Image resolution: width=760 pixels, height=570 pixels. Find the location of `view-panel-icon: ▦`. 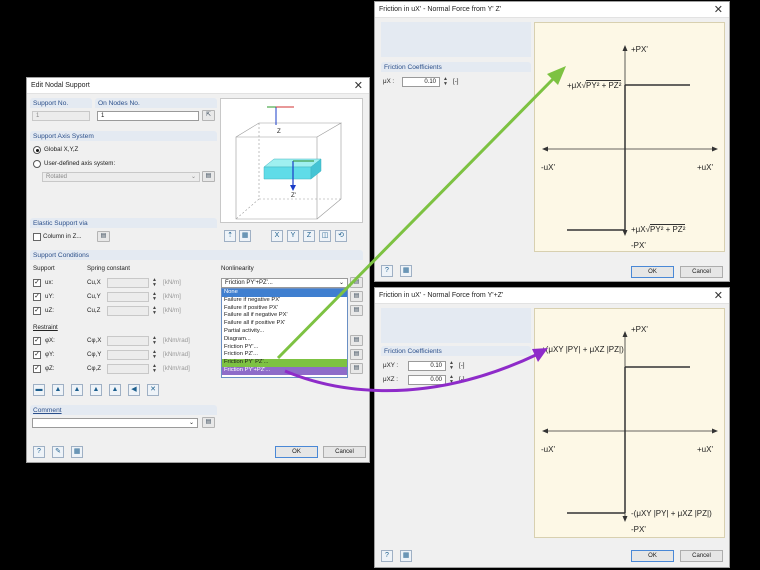

view-panel-icon: ▦ is located at coordinates (245, 236).